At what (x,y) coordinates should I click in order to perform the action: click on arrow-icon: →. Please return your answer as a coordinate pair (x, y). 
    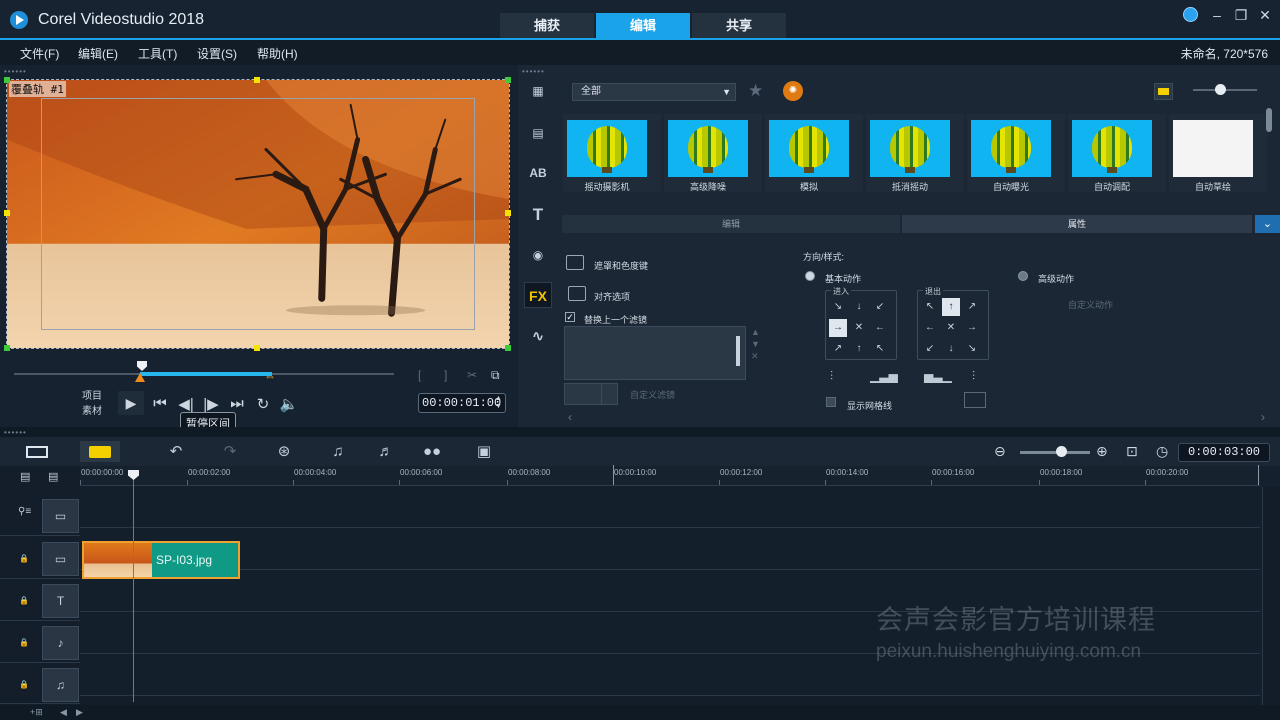
    Looking at the image, I should click on (972, 328).